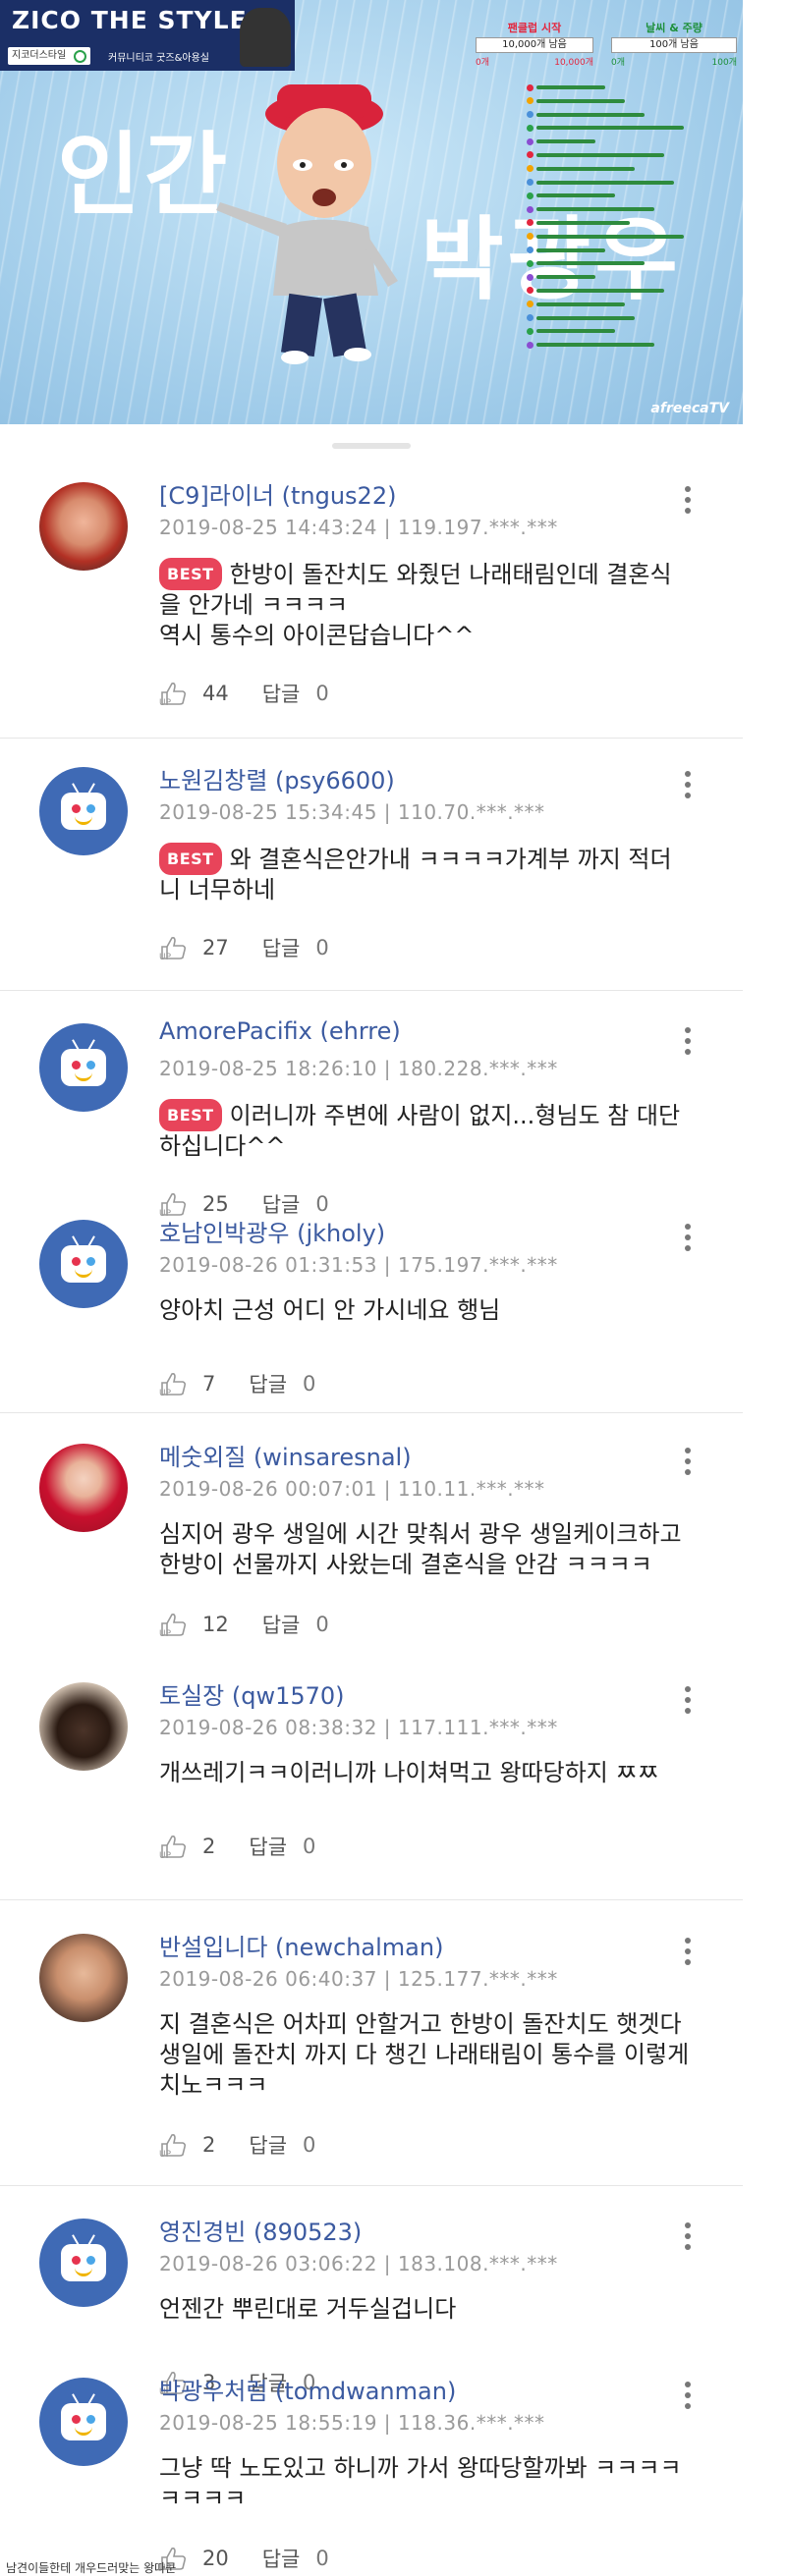 The image size is (787, 2576). I want to click on comment-meta: 2019-08-25 15:34:45 | 110.70.***.***, so click(352, 812).